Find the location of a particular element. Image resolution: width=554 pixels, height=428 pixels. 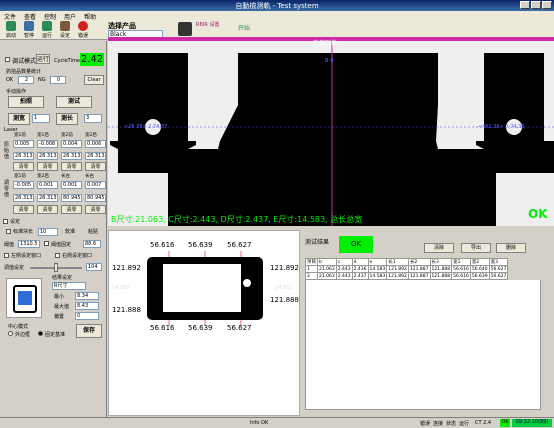

offset-input: 0 is located at coordinates (87, 316).